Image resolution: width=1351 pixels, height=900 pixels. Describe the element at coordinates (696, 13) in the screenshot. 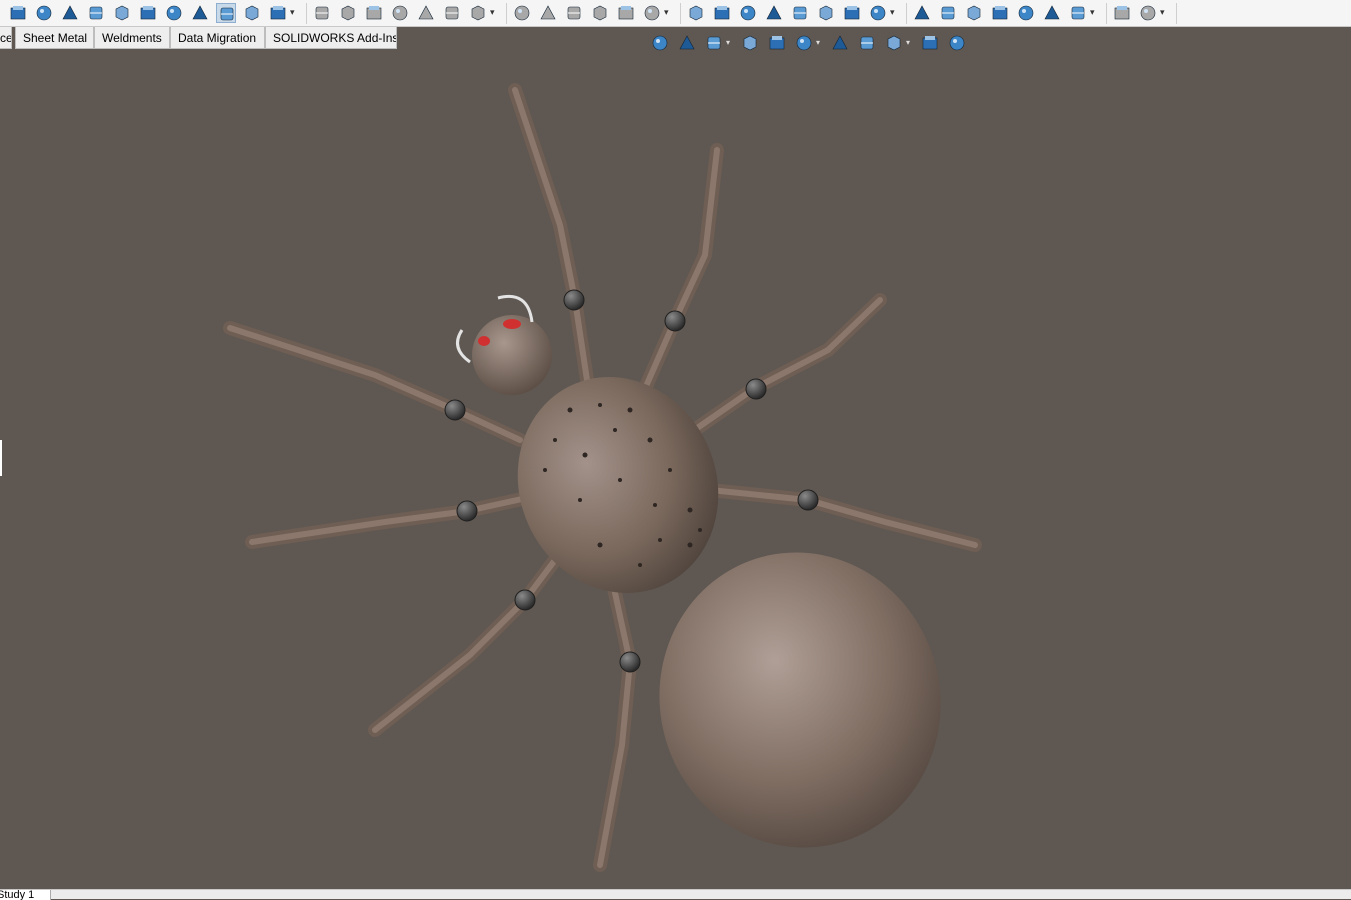

I see `surface-icon` at that location.